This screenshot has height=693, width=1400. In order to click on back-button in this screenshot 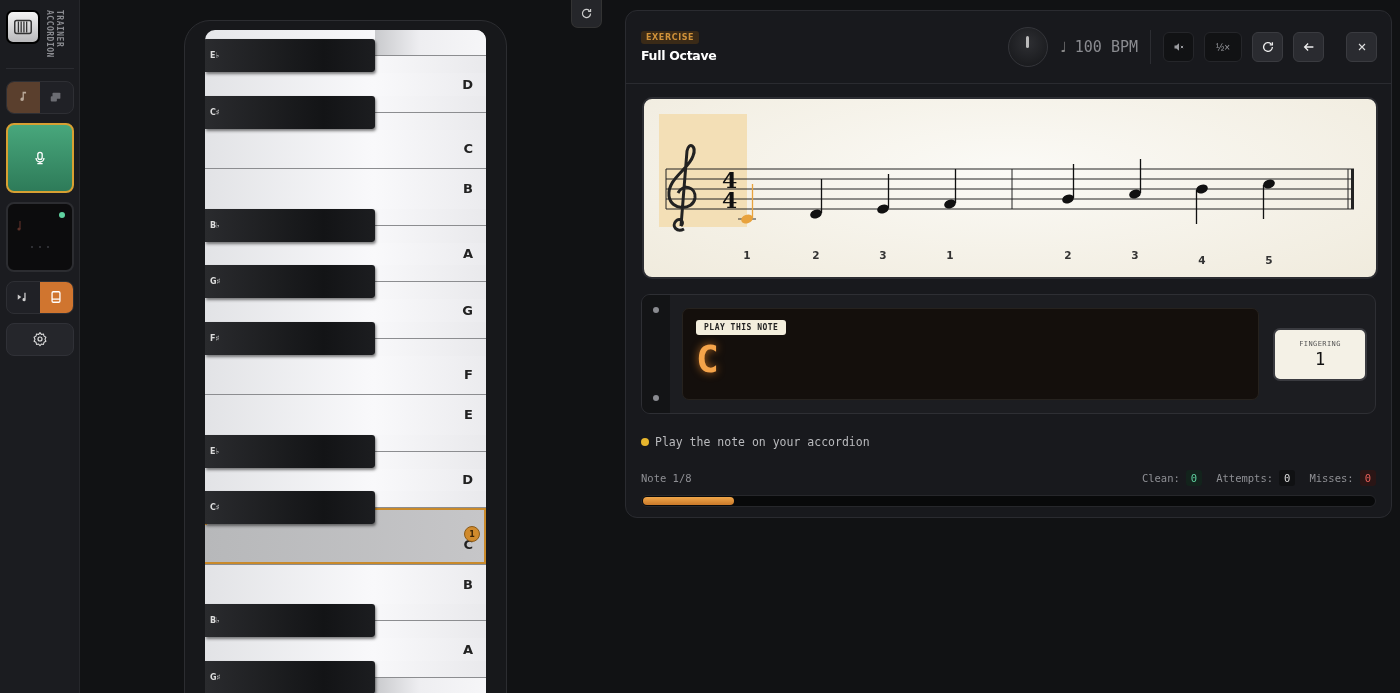, I will do `click(1308, 47)`.